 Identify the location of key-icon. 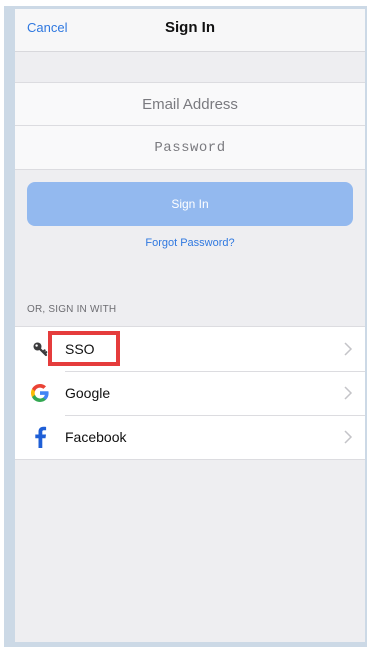
(40, 349).